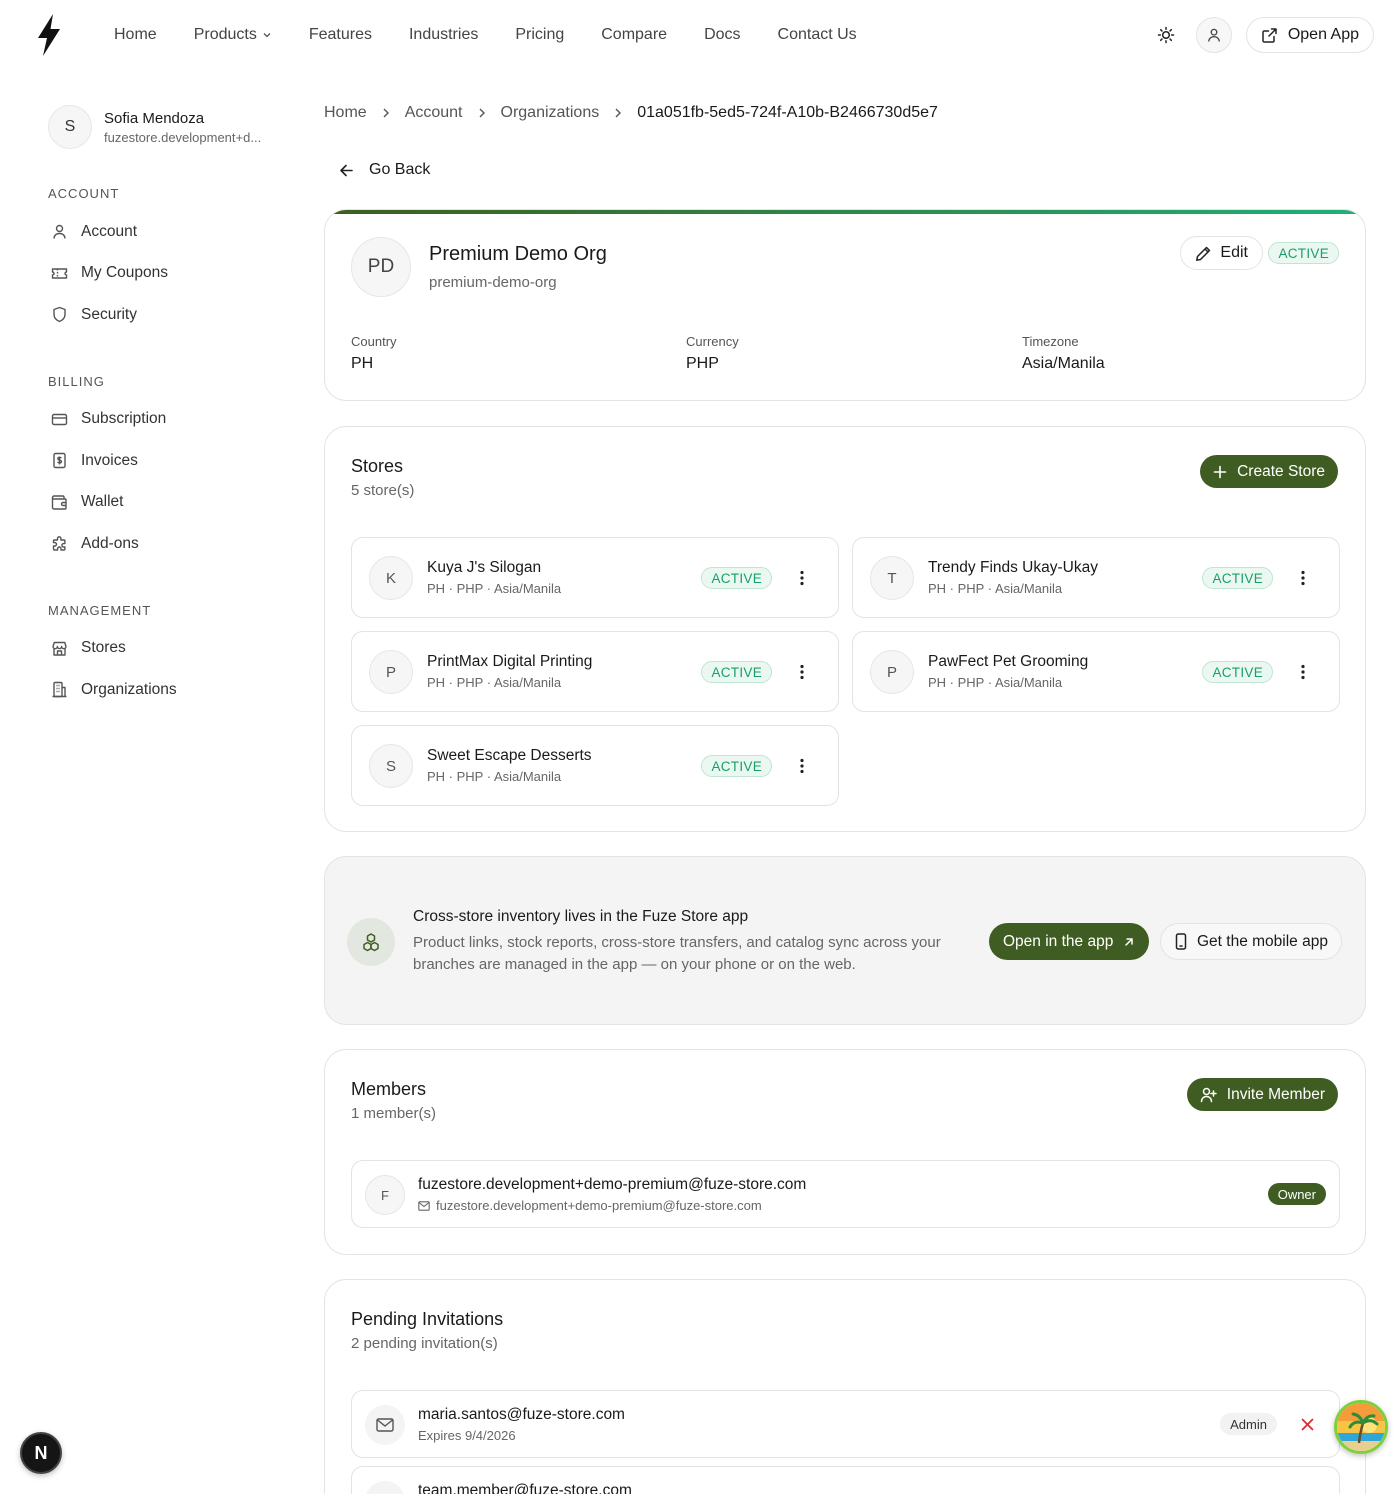  I want to click on arrow-up-right-icon, so click(1129, 941).